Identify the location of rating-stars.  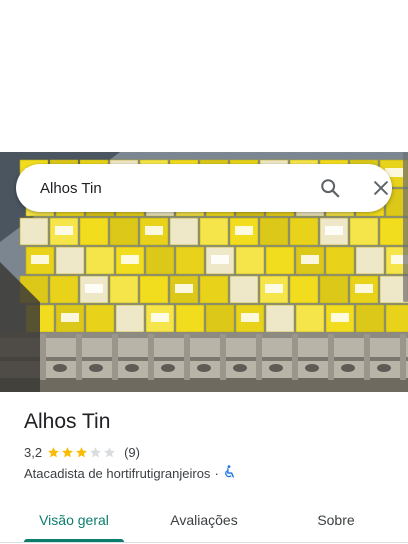
(82, 452).